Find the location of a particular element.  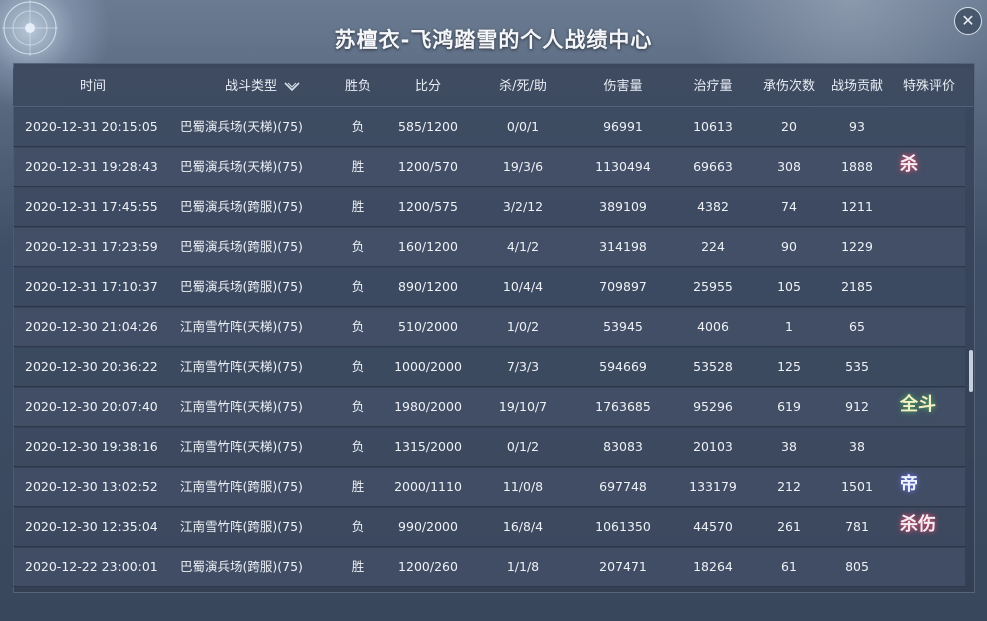

cell-hits: 74 is located at coordinates (789, 206).